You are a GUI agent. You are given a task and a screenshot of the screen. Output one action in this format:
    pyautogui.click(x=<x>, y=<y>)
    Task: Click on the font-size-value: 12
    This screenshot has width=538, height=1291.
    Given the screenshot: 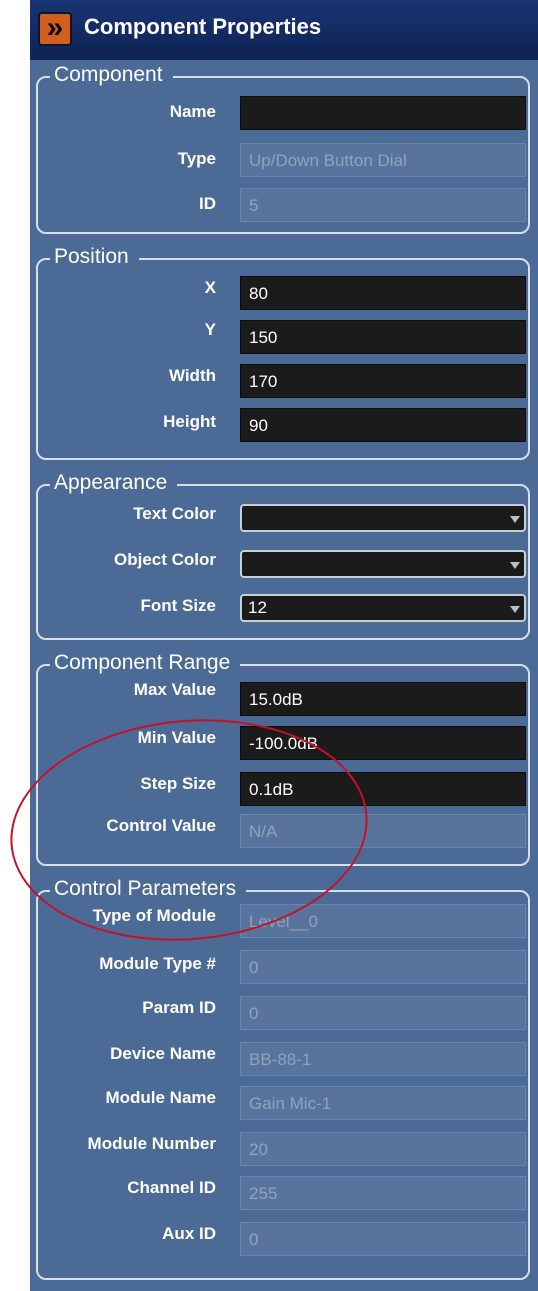 What is the action you would take?
    pyautogui.click(x=257, y=607)
    